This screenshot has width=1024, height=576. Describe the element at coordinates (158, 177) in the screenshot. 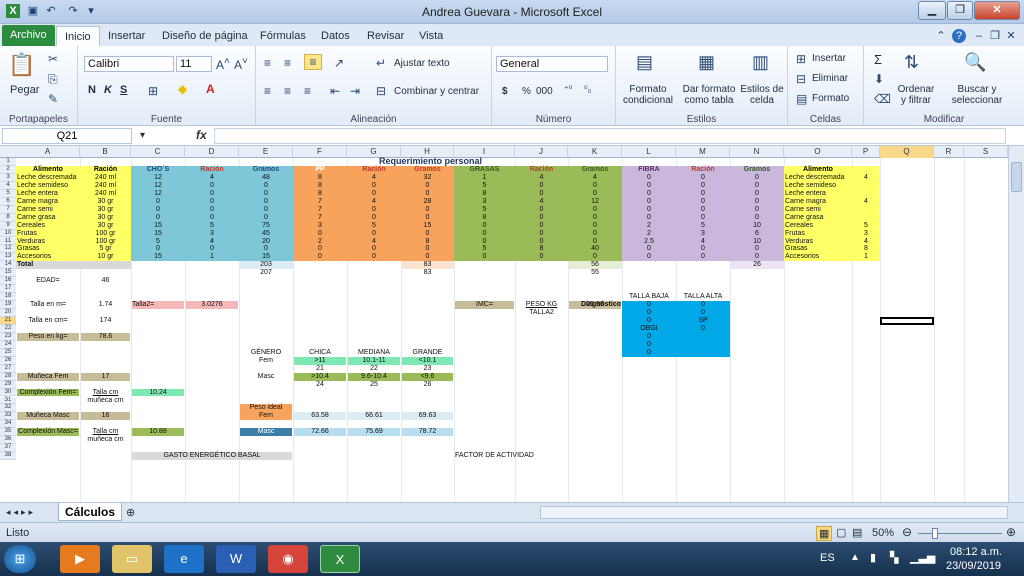

I see `data-cell: 12` at that location.